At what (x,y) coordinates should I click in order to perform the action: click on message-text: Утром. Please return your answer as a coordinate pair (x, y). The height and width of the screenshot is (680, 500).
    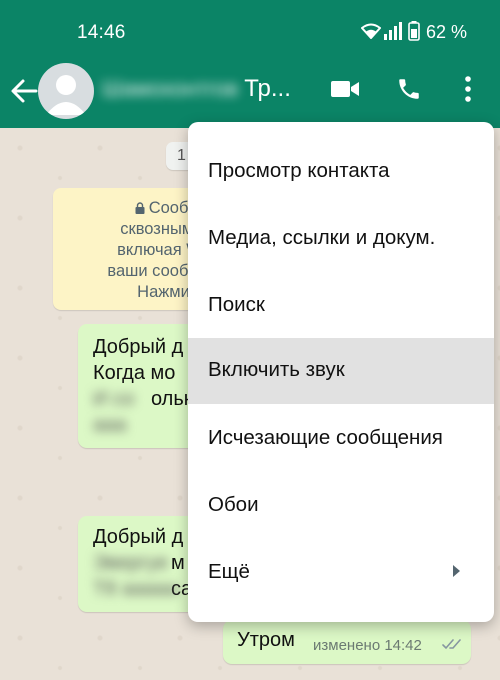
    Looking at the image, I should click on (266, 640).